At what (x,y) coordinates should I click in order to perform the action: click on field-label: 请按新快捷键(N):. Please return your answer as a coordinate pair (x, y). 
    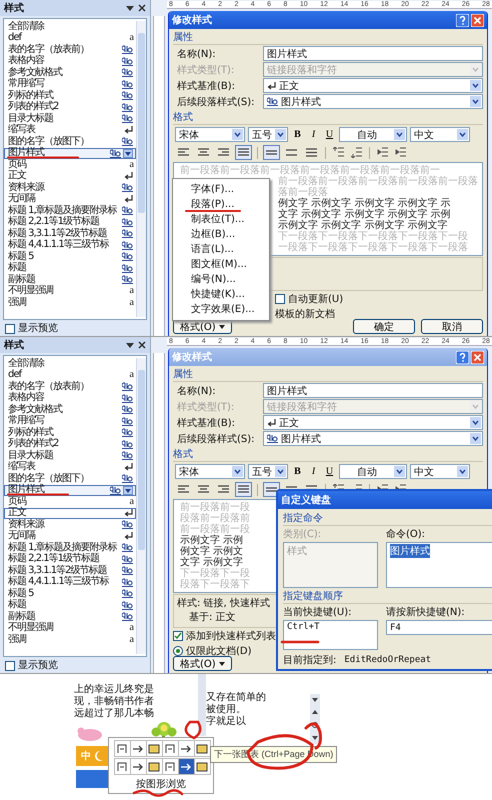
    Looking at the image, I should click on (426, 612).